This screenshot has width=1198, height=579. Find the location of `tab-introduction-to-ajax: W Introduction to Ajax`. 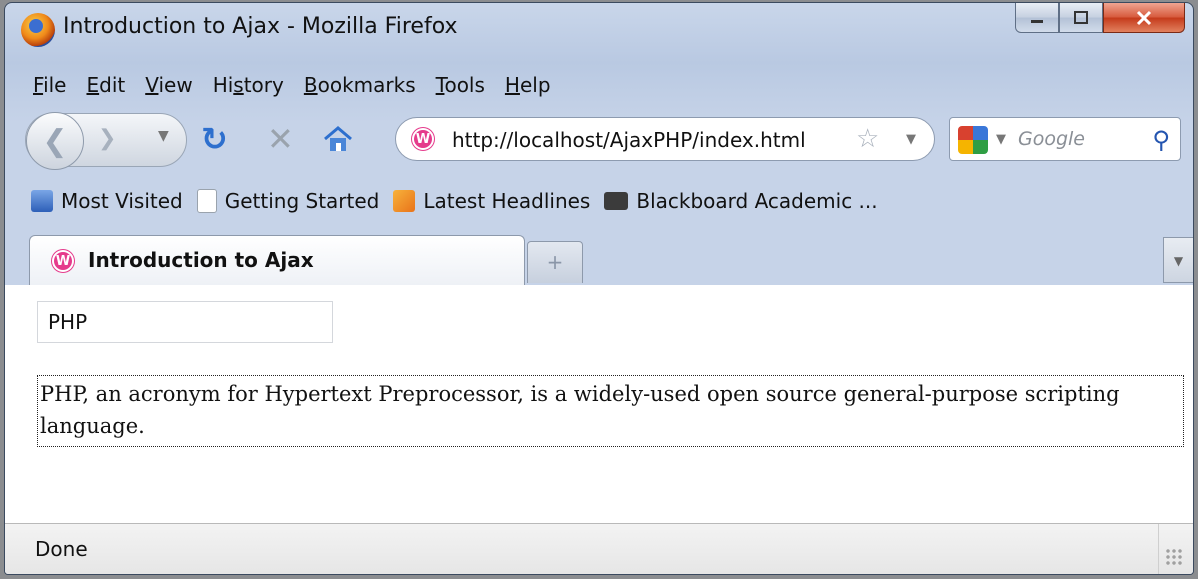

tab-introduction-to-ajax: W Introduction to Ajax is located at coordinates (277, 260).